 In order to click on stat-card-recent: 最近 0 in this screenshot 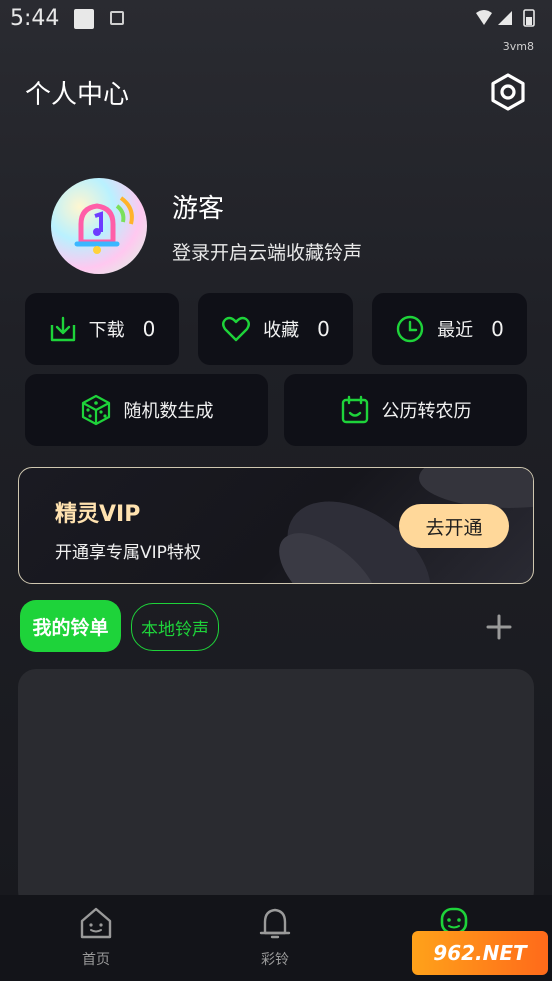, I will do `click(449, 329)`.